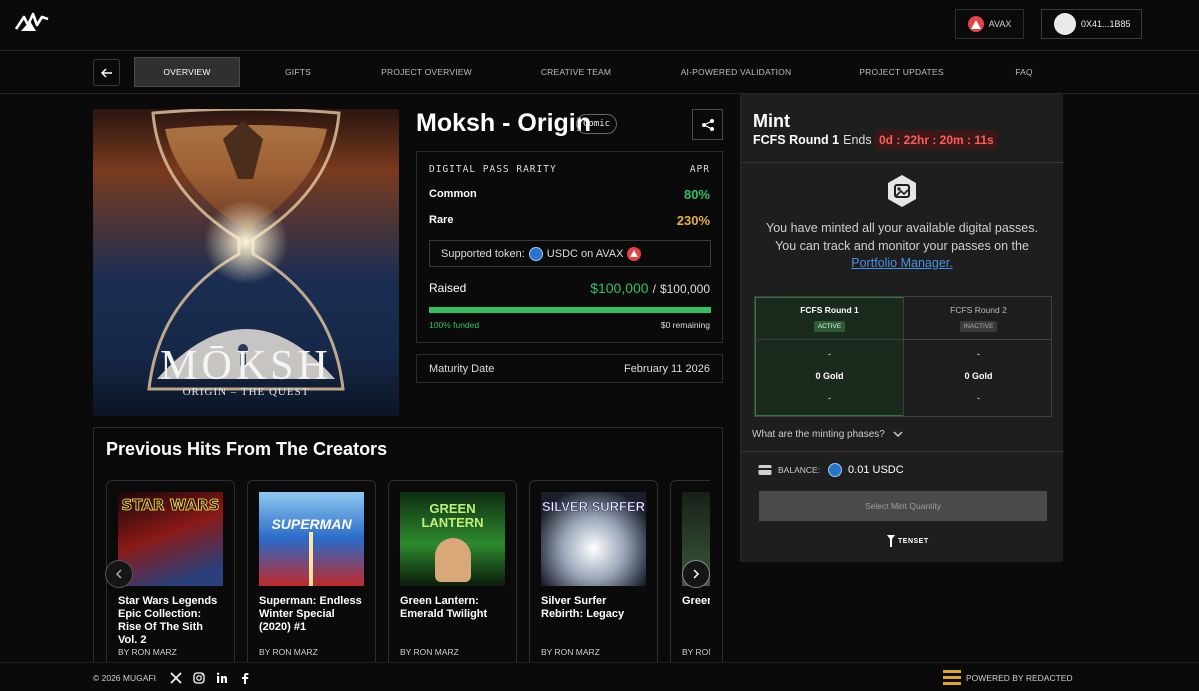 This screenshot has width=1199, height=691. I want to click on wallet-icon, so click(765, 470).